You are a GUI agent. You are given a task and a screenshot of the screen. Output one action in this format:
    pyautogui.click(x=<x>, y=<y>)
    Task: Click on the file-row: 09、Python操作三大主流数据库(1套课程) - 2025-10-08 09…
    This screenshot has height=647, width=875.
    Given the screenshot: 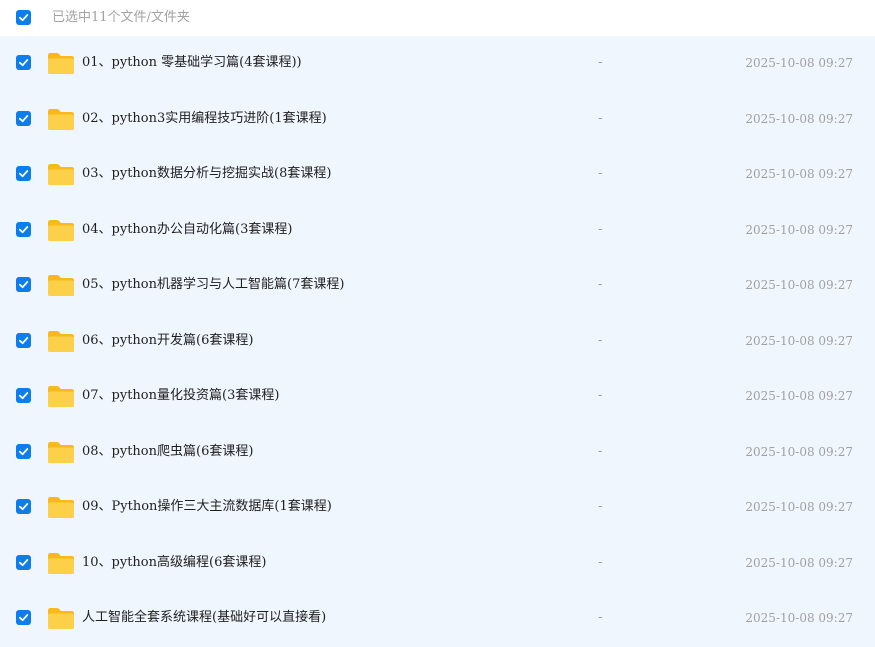 What is the action you would take?
    pyautogui.click(x=437, y=508)
    